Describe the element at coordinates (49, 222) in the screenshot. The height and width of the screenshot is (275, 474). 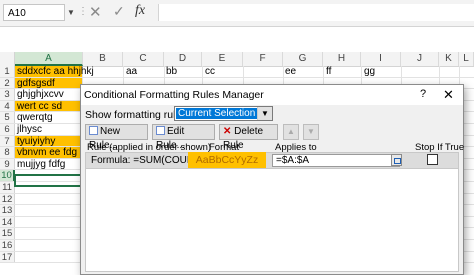
I see `cell-a14` at that location.